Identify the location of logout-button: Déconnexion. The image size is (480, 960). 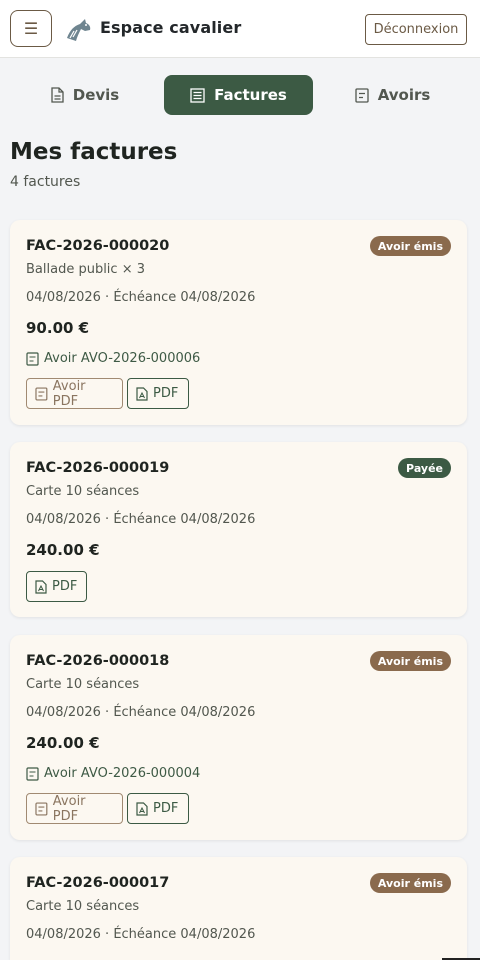
(416, 29).